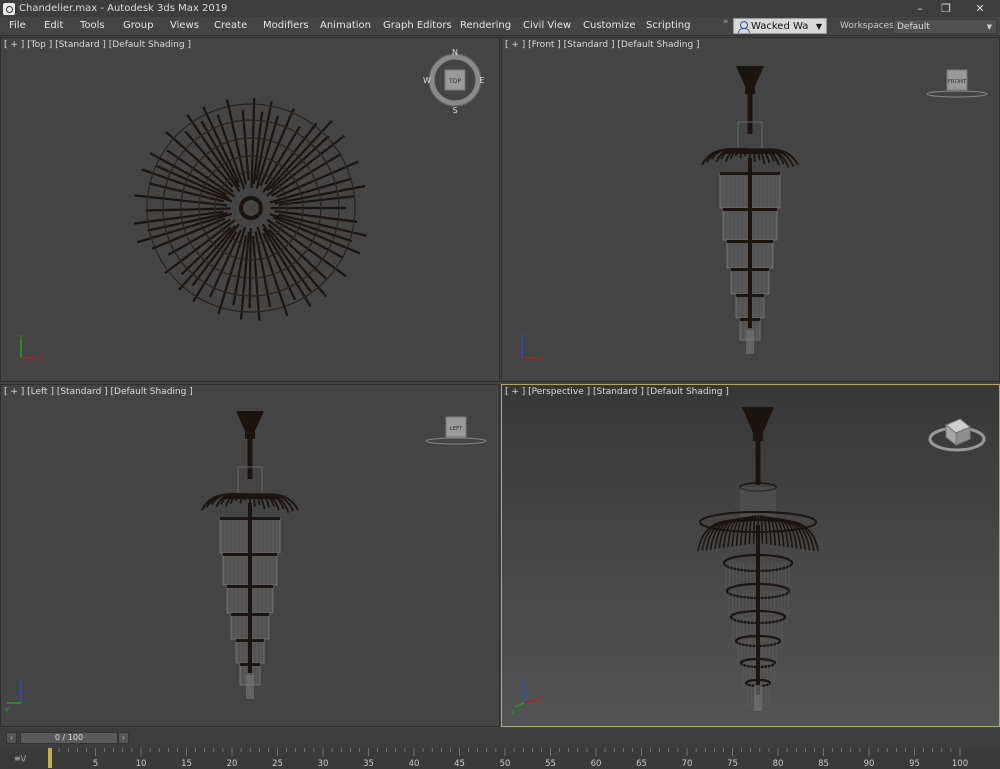  Describe the element at coordinates (532, 347) in the screenshot. I see `axis-tripod: z x` at that location.